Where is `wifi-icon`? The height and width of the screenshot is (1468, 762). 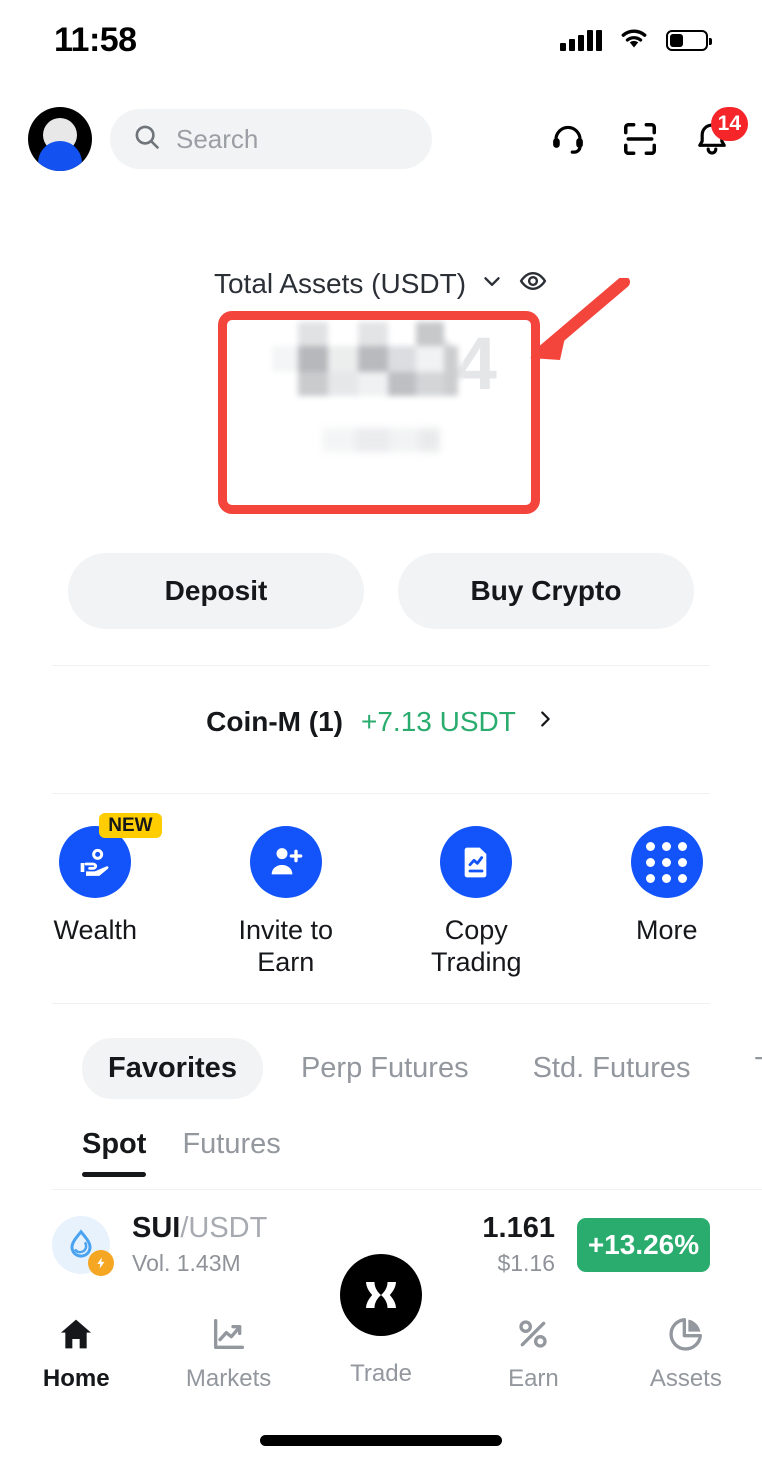
wifi-icon is located at coordinates (634, 40).